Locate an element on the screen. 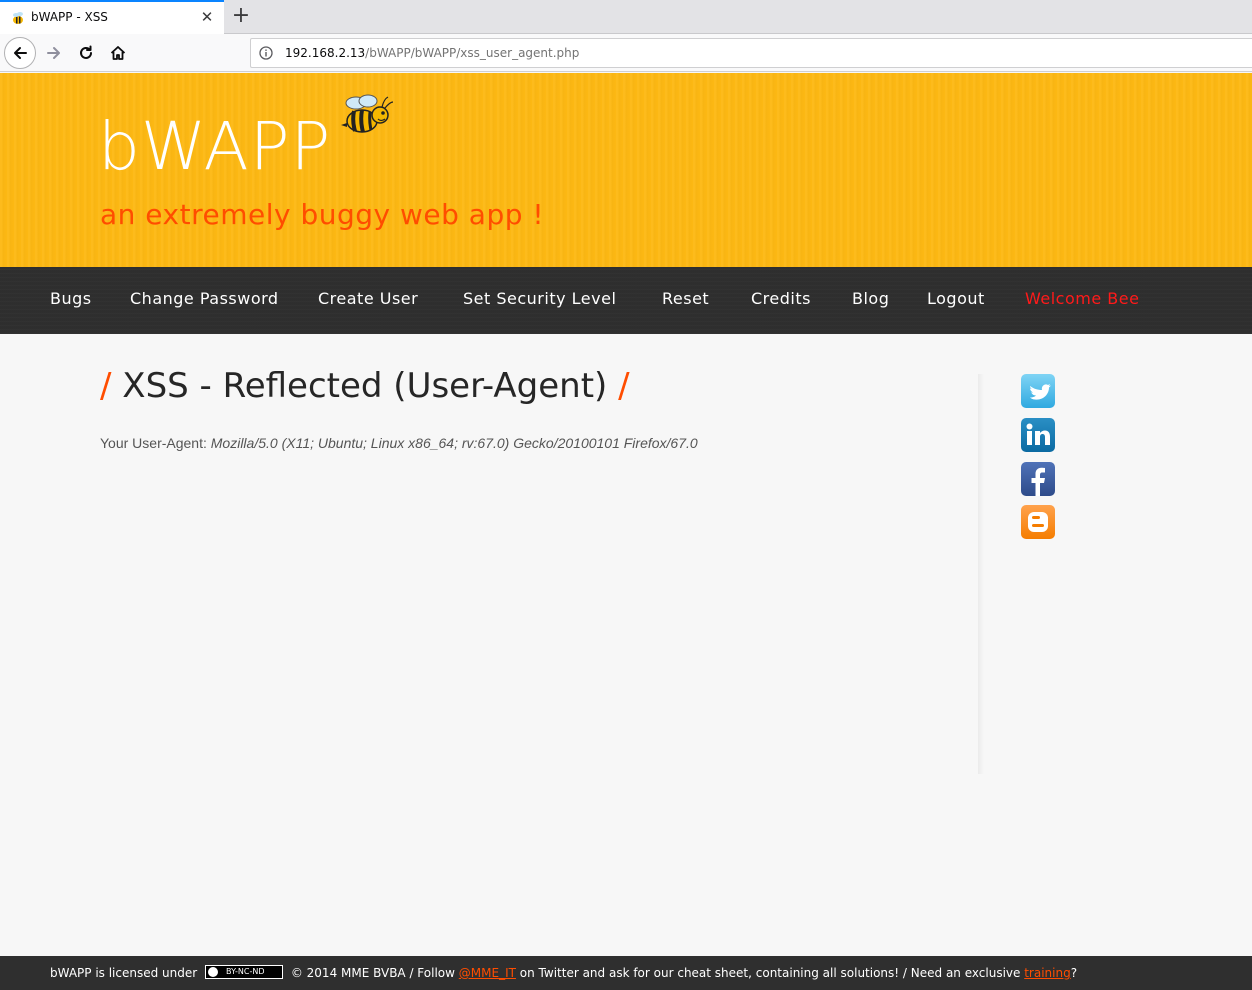 Image resolution: width=1252 pixels, height=990 pixels. close-tab-icon: ✕ is located at coordinates (207, 17).